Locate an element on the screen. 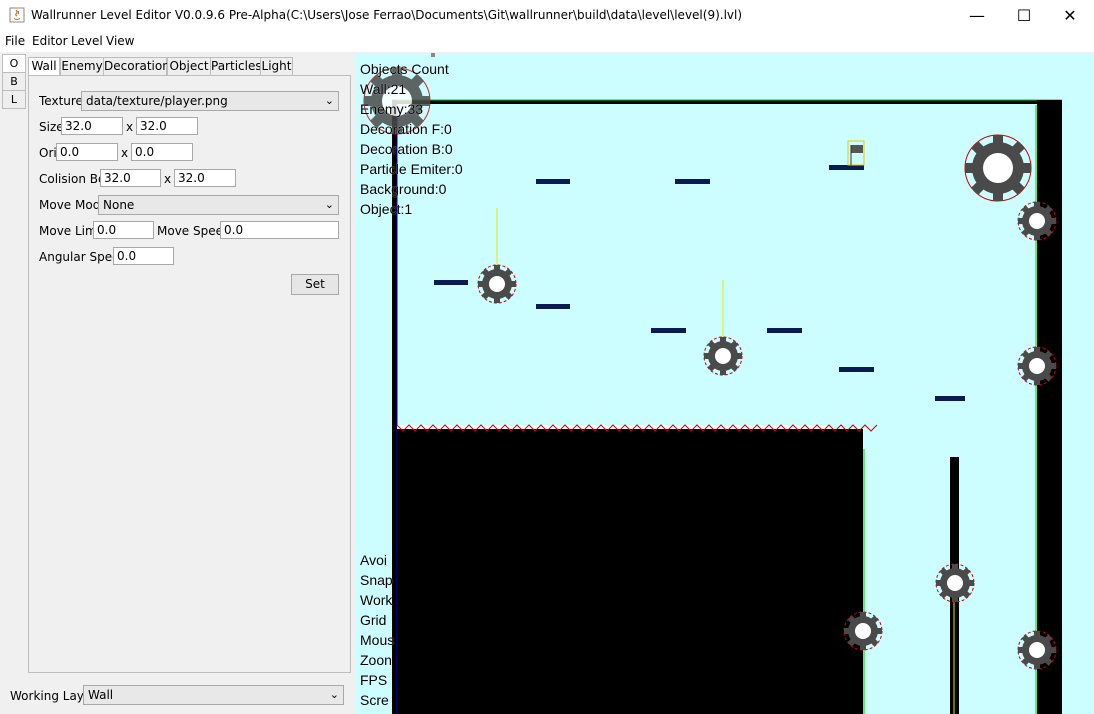 This screenshot has width=1094, height=714. ori-x-input: 0.0 is located at coordinates (87, 152).